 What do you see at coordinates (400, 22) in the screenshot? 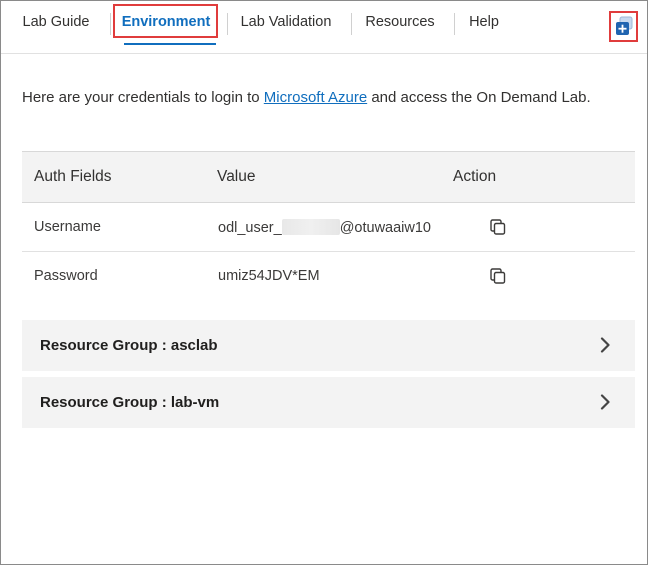
I see `tab-resources: Resources` at bounding box center [400, 22].